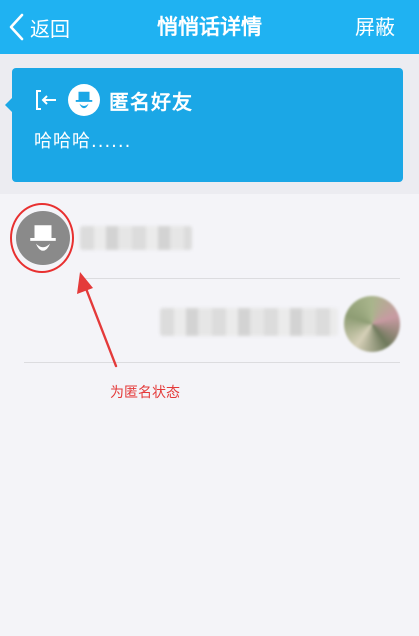 The height and width of the screenshot is (636, 419). What do you see at coordinates (46, 100) in the screenshot?
I see `exit-icon` at bounding box center [46, 100].